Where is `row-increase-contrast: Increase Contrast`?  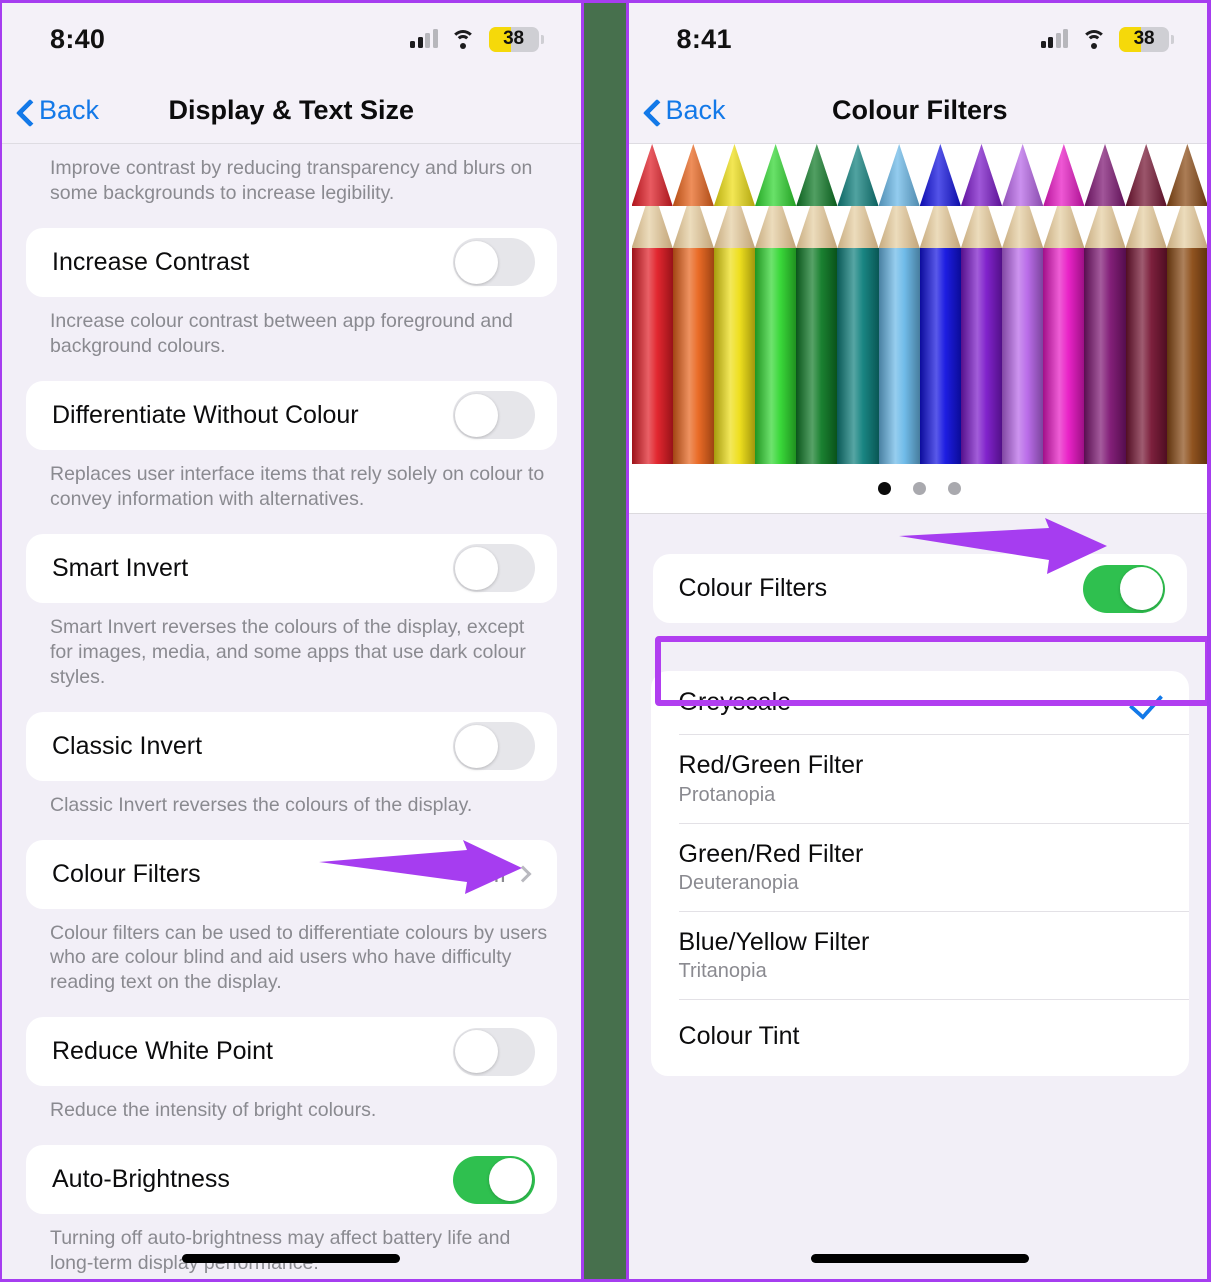 row-increase-contrast: Increase Contrast is located at coordinates (291, 262).